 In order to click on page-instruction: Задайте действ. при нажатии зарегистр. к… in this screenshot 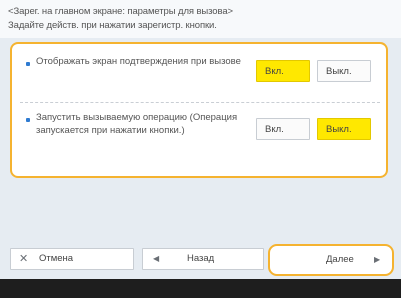, I will do `click(112, 25)`.